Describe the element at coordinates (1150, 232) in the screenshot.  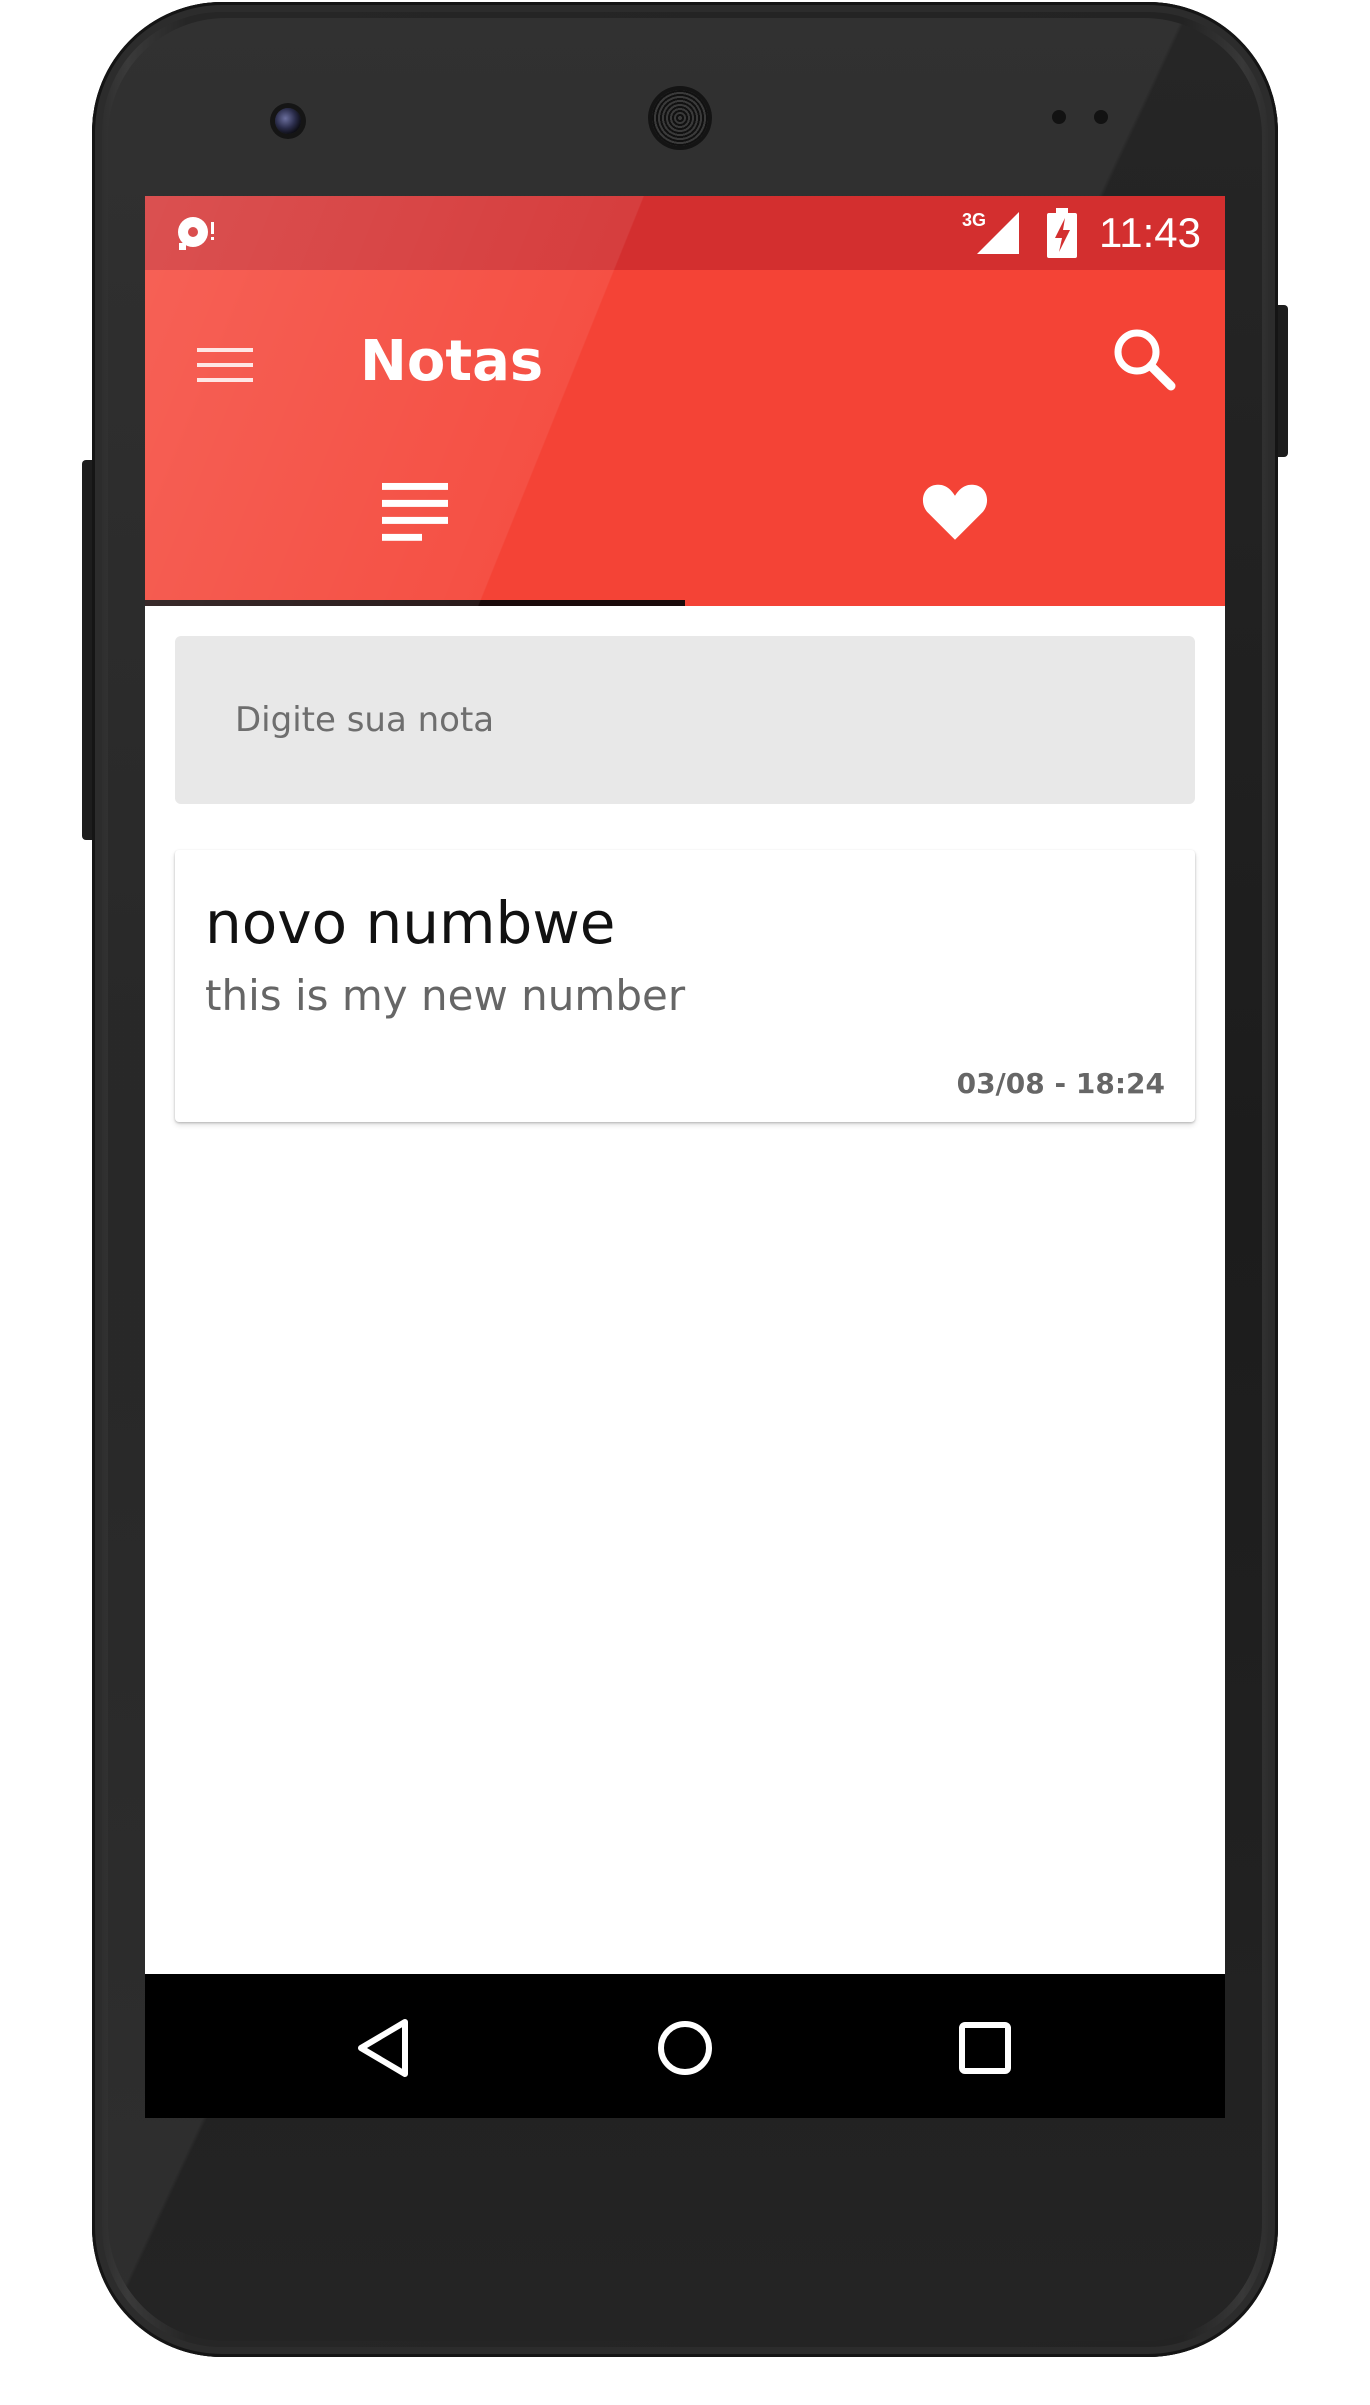
I see `status-clock: 11:43` at that location.